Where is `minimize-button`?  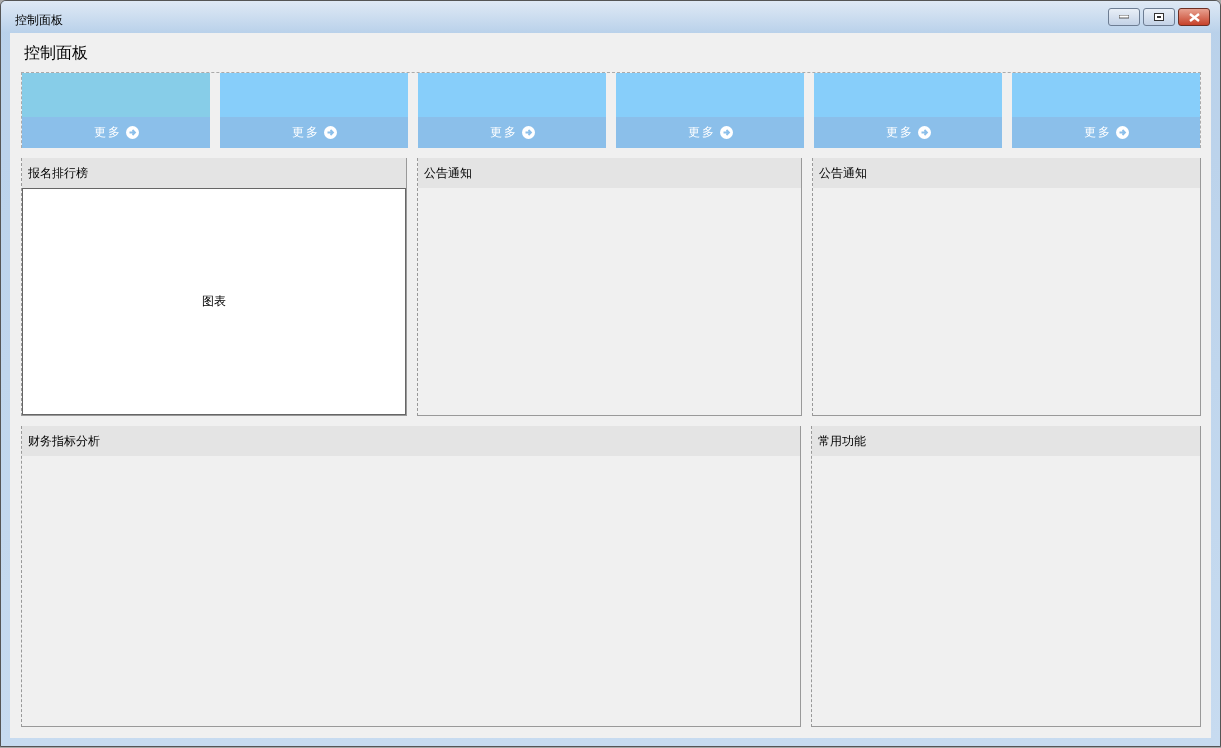
minimize-button is located at coordinates (1124, 17).